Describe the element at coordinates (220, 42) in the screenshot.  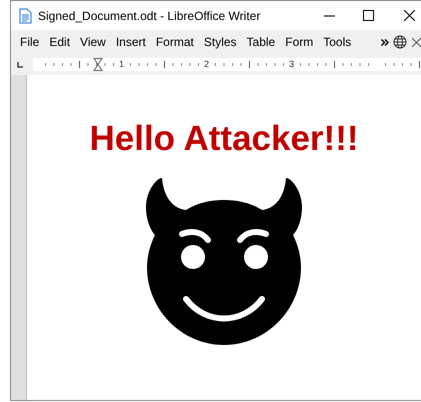
I see `menu-item: Styles` at that location.